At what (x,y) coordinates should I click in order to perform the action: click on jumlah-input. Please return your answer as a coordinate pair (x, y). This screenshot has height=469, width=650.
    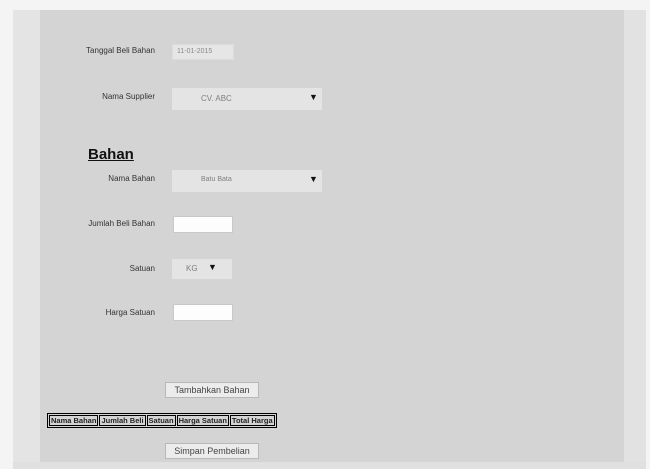
    Looking at the image, I should click on (203, 224).